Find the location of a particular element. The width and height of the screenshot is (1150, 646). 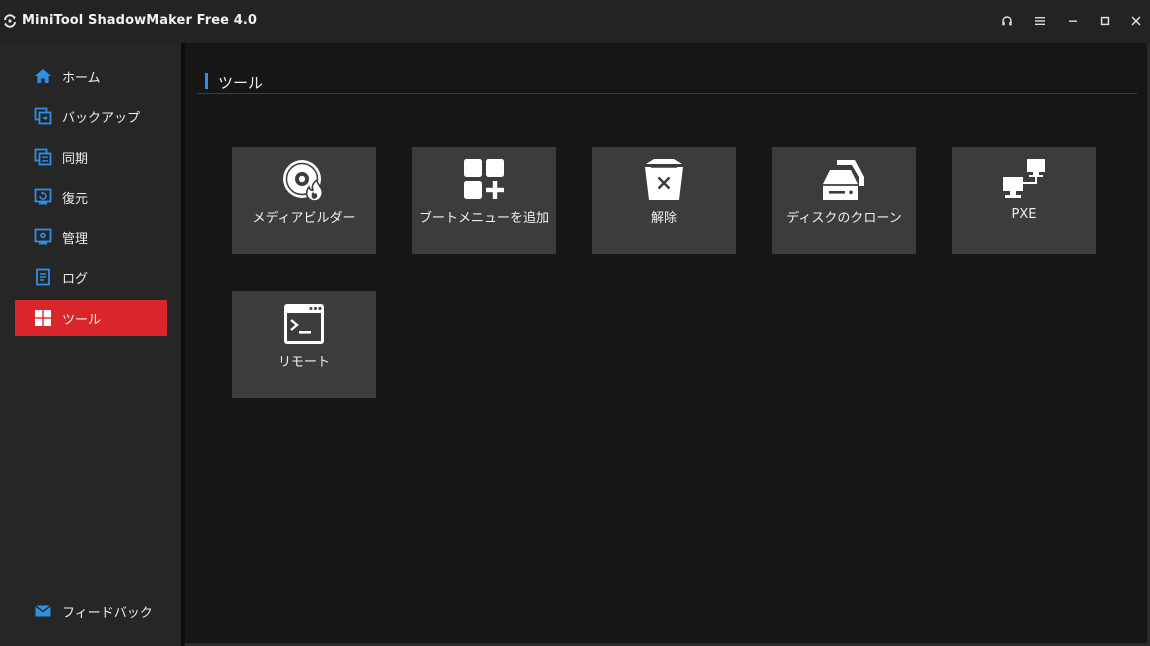

tools-icon is located at coordinates (43, 318).